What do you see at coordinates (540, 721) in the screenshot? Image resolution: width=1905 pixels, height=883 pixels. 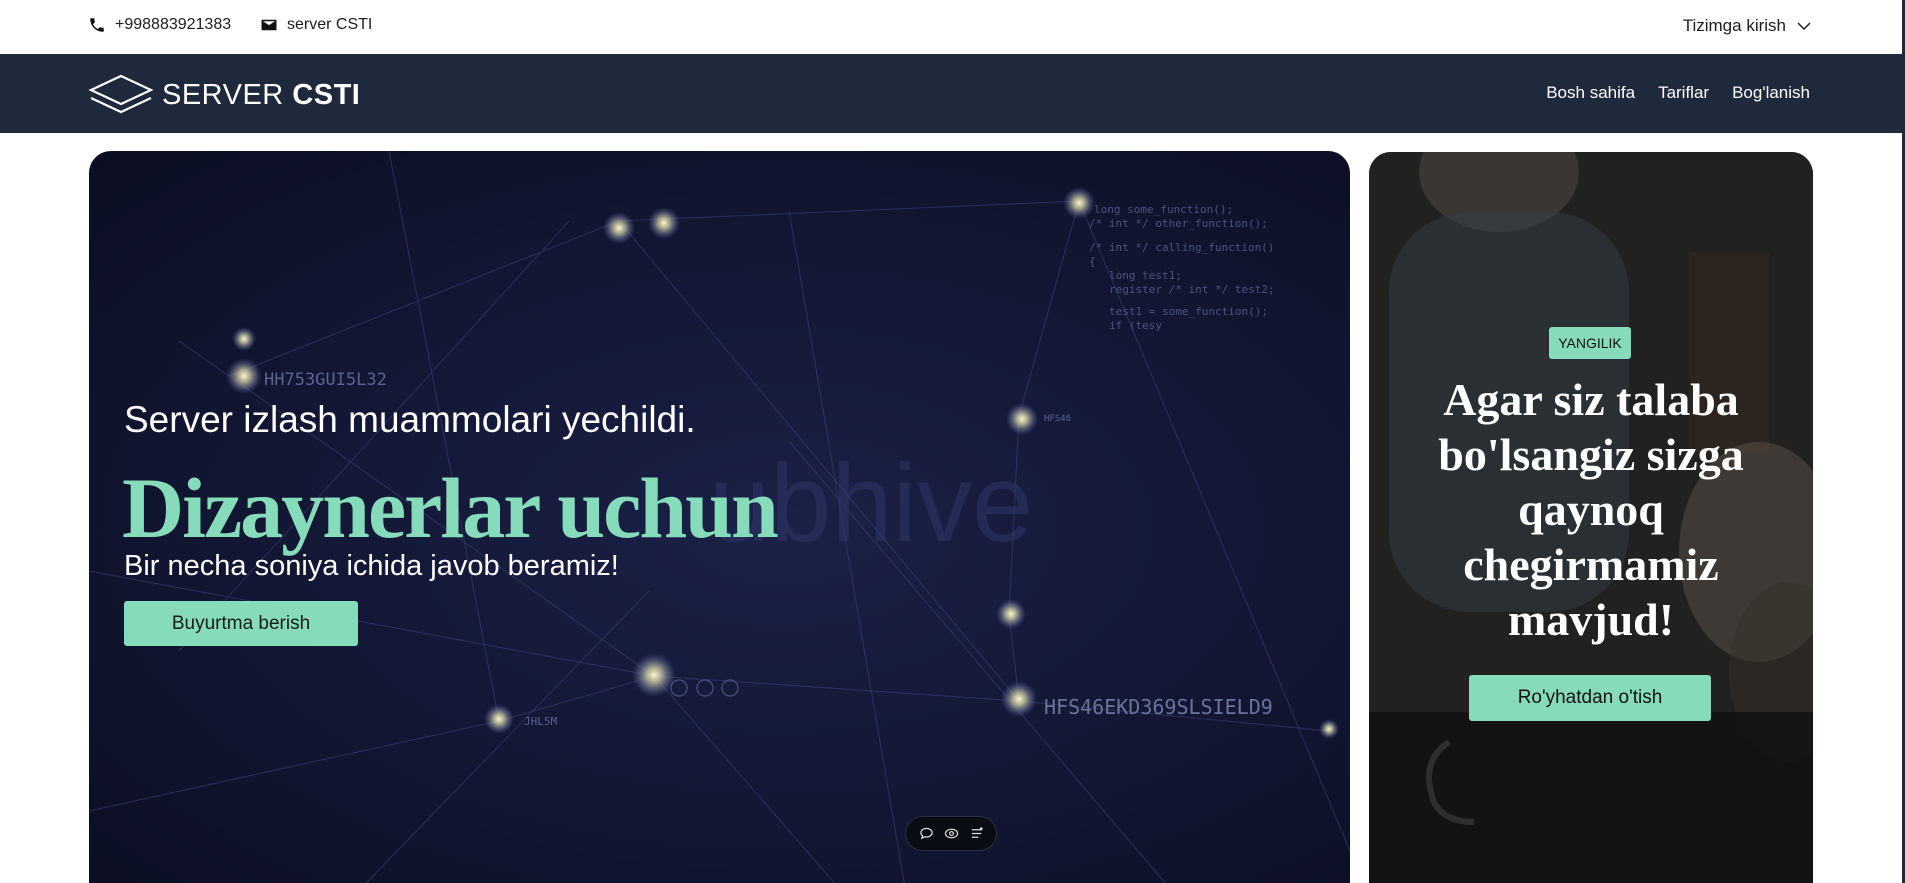 I see `svg-text: JHL5M` at bounding box center [540, 721].